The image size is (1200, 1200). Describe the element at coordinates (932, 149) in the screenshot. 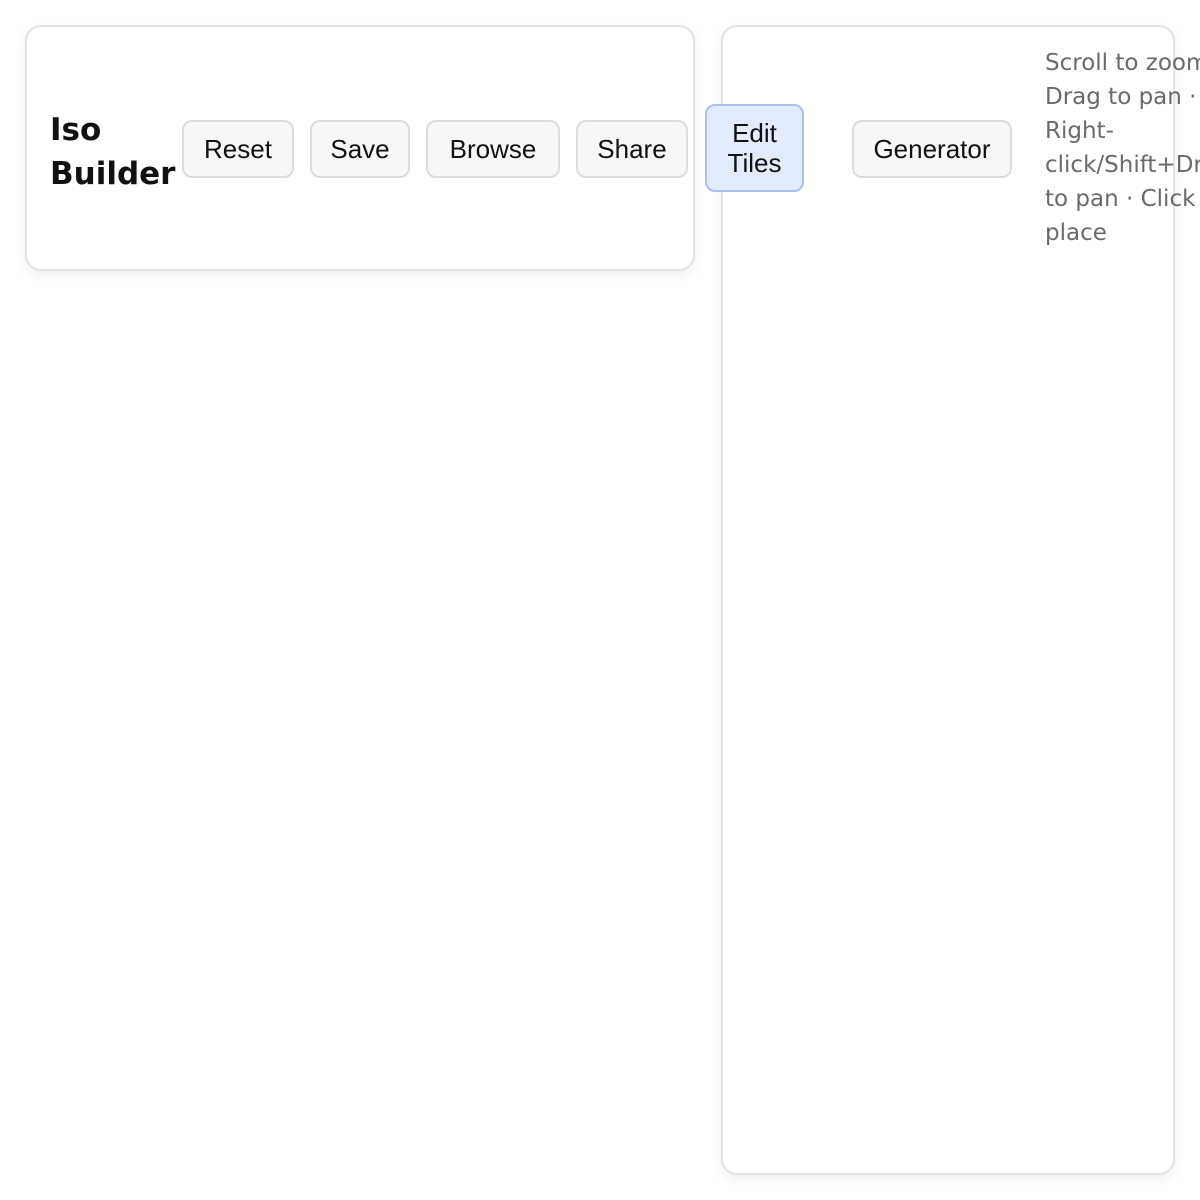

I see `generator-button: Generator` at that location.